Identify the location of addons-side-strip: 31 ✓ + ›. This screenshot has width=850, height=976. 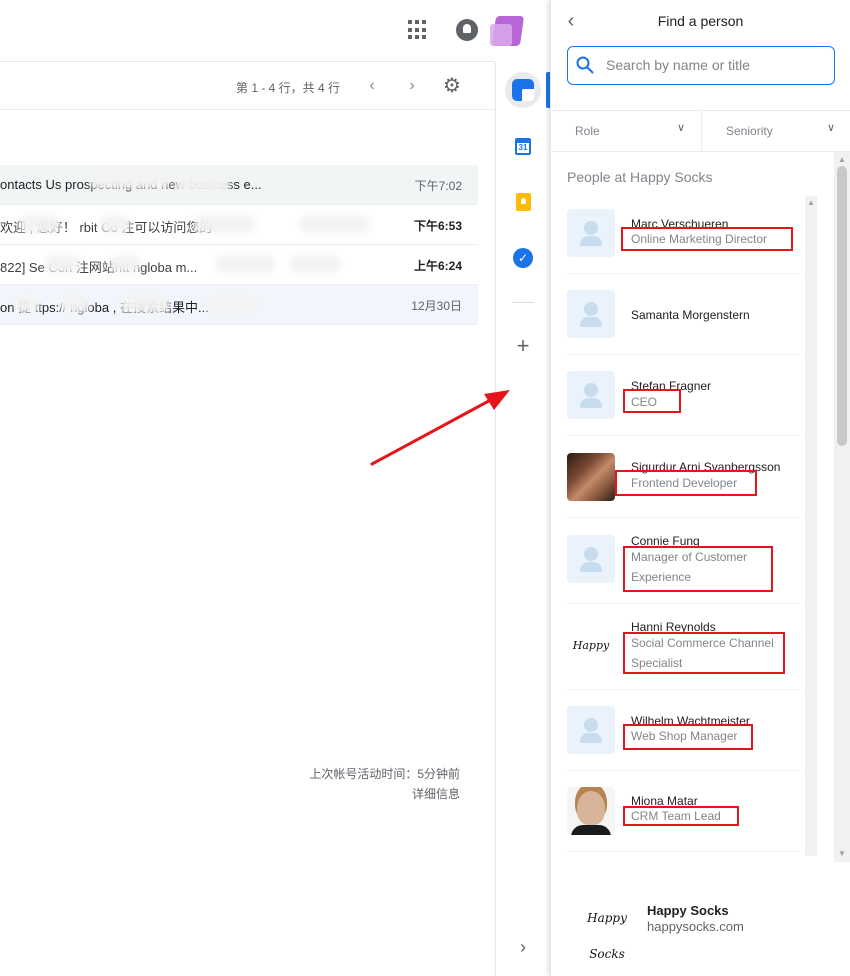
(522, 519).